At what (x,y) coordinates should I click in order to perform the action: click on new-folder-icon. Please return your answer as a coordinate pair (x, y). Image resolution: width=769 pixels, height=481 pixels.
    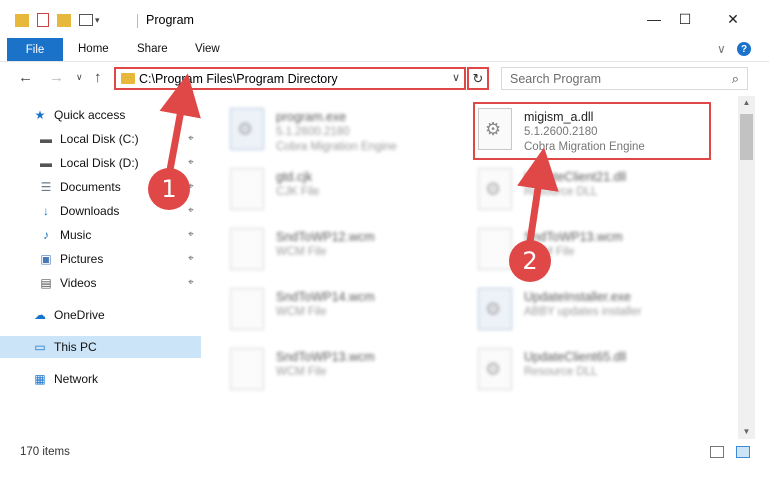
    Looking at the image, I should click on (64, 20).